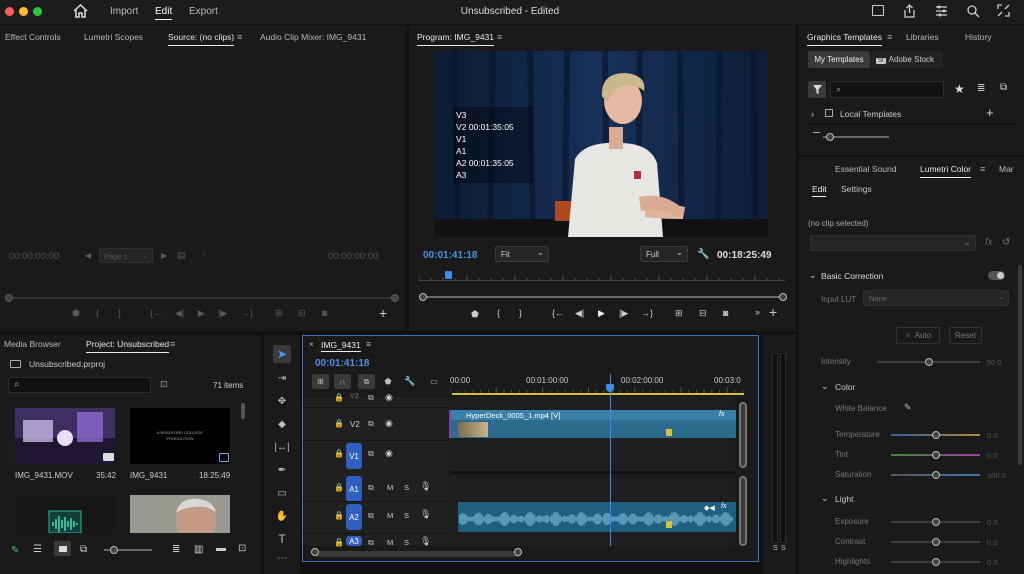 This screenshot has width=1024, height=574. I want to click on project-item-sequence: A BRADFORD COLLEGE PRODUCTION, so click(180, 436).